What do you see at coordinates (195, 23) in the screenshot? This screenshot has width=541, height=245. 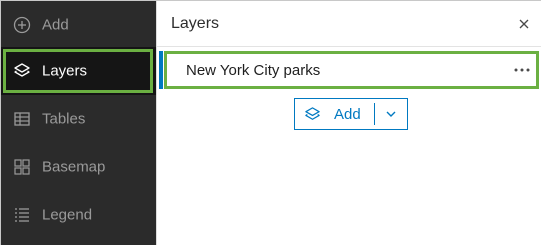 I see `panel-title: Layers` at bounding box center [195, 23].